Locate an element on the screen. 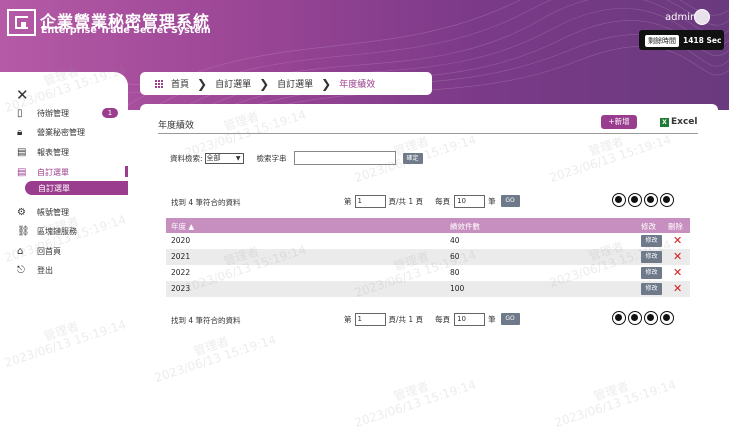 This screenshot has width=729, height=429. report-icon: ▤ is located at coordinates (22, 152).